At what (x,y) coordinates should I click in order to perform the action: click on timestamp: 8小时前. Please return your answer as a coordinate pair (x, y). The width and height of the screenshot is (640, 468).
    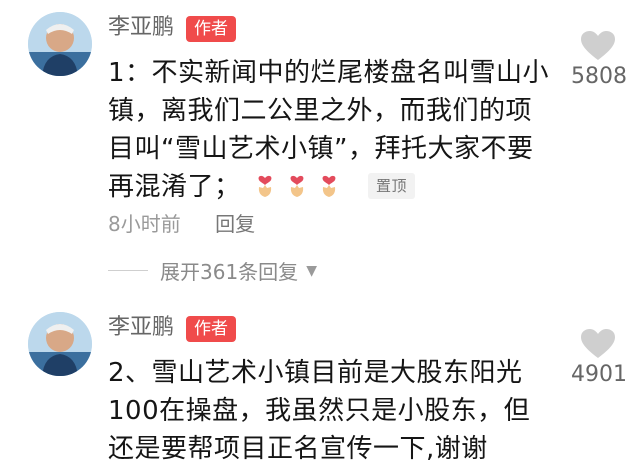
    Looking at the image, I should click on (144, 224).